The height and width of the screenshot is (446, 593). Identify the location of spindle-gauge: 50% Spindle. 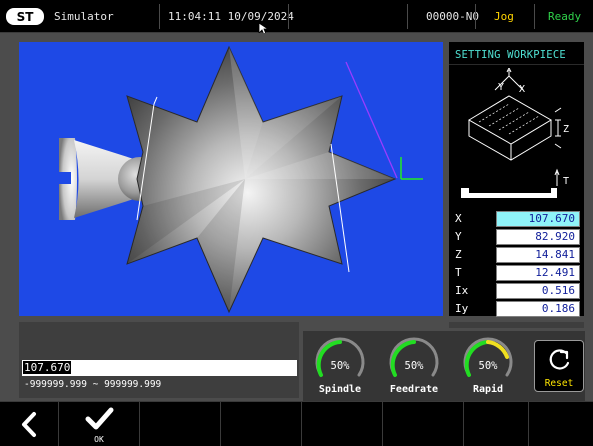
(340, 366).